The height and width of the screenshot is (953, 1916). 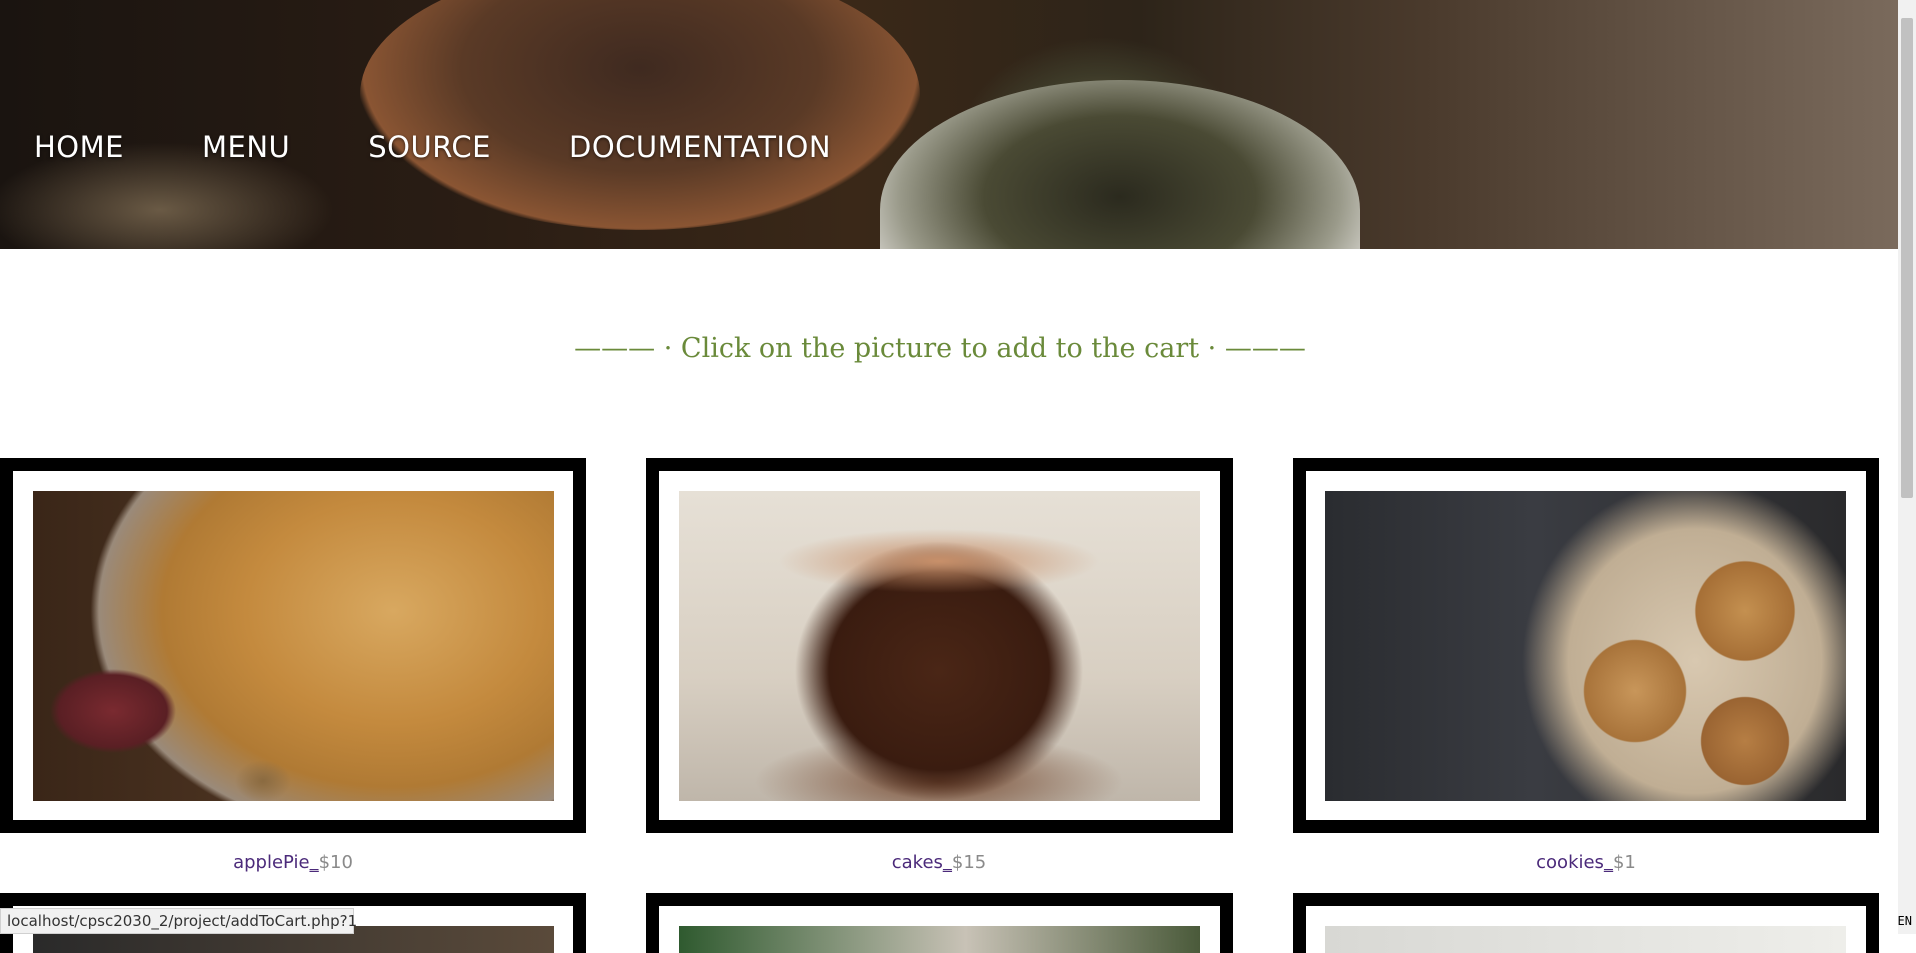 What do you see at coordinates (1624, 862) in the screenshot?
I see `product-price: $1` at bounding box center [1624, 862].